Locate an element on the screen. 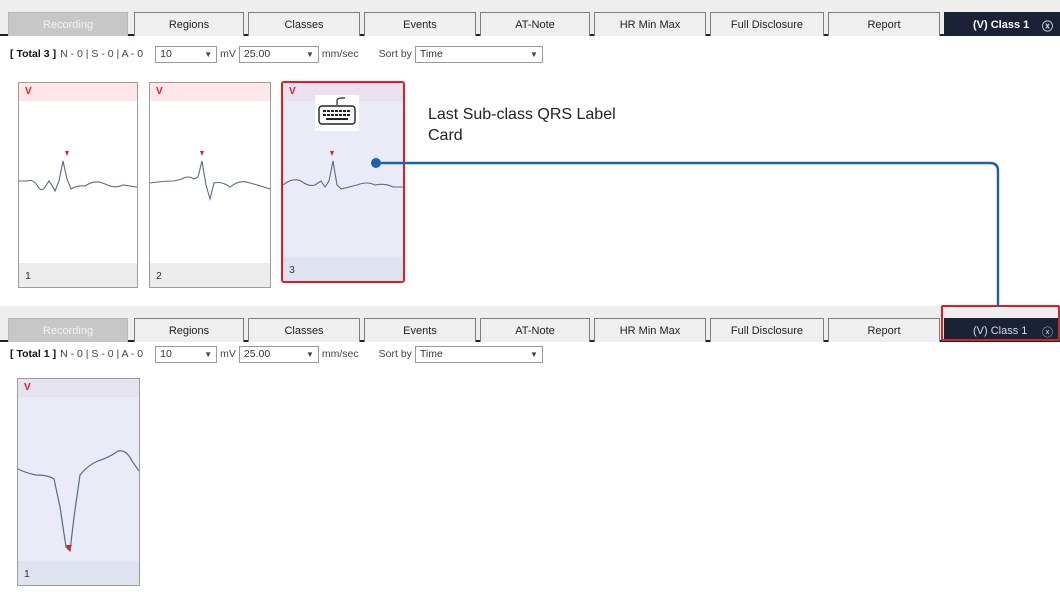 This screenshot has height=592, width=1060. callout-connector is located at coordinates (685, 232).